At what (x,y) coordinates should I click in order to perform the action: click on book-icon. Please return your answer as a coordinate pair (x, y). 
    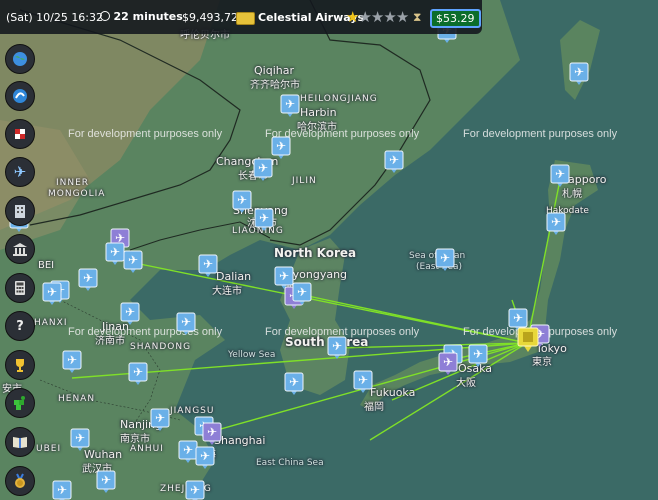
    Looking at the image, I should click on (20, 442).